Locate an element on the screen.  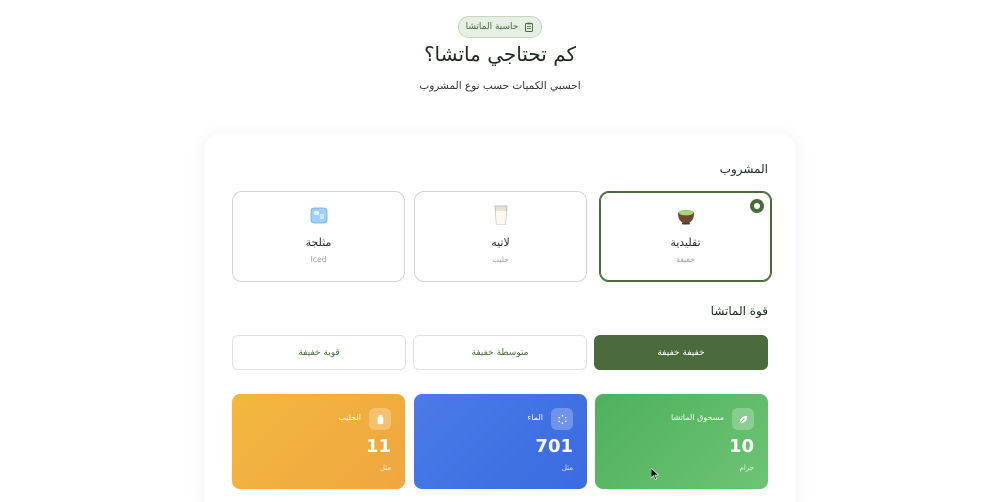
drink-name: مثلجة is located at coordinates (318, 242).